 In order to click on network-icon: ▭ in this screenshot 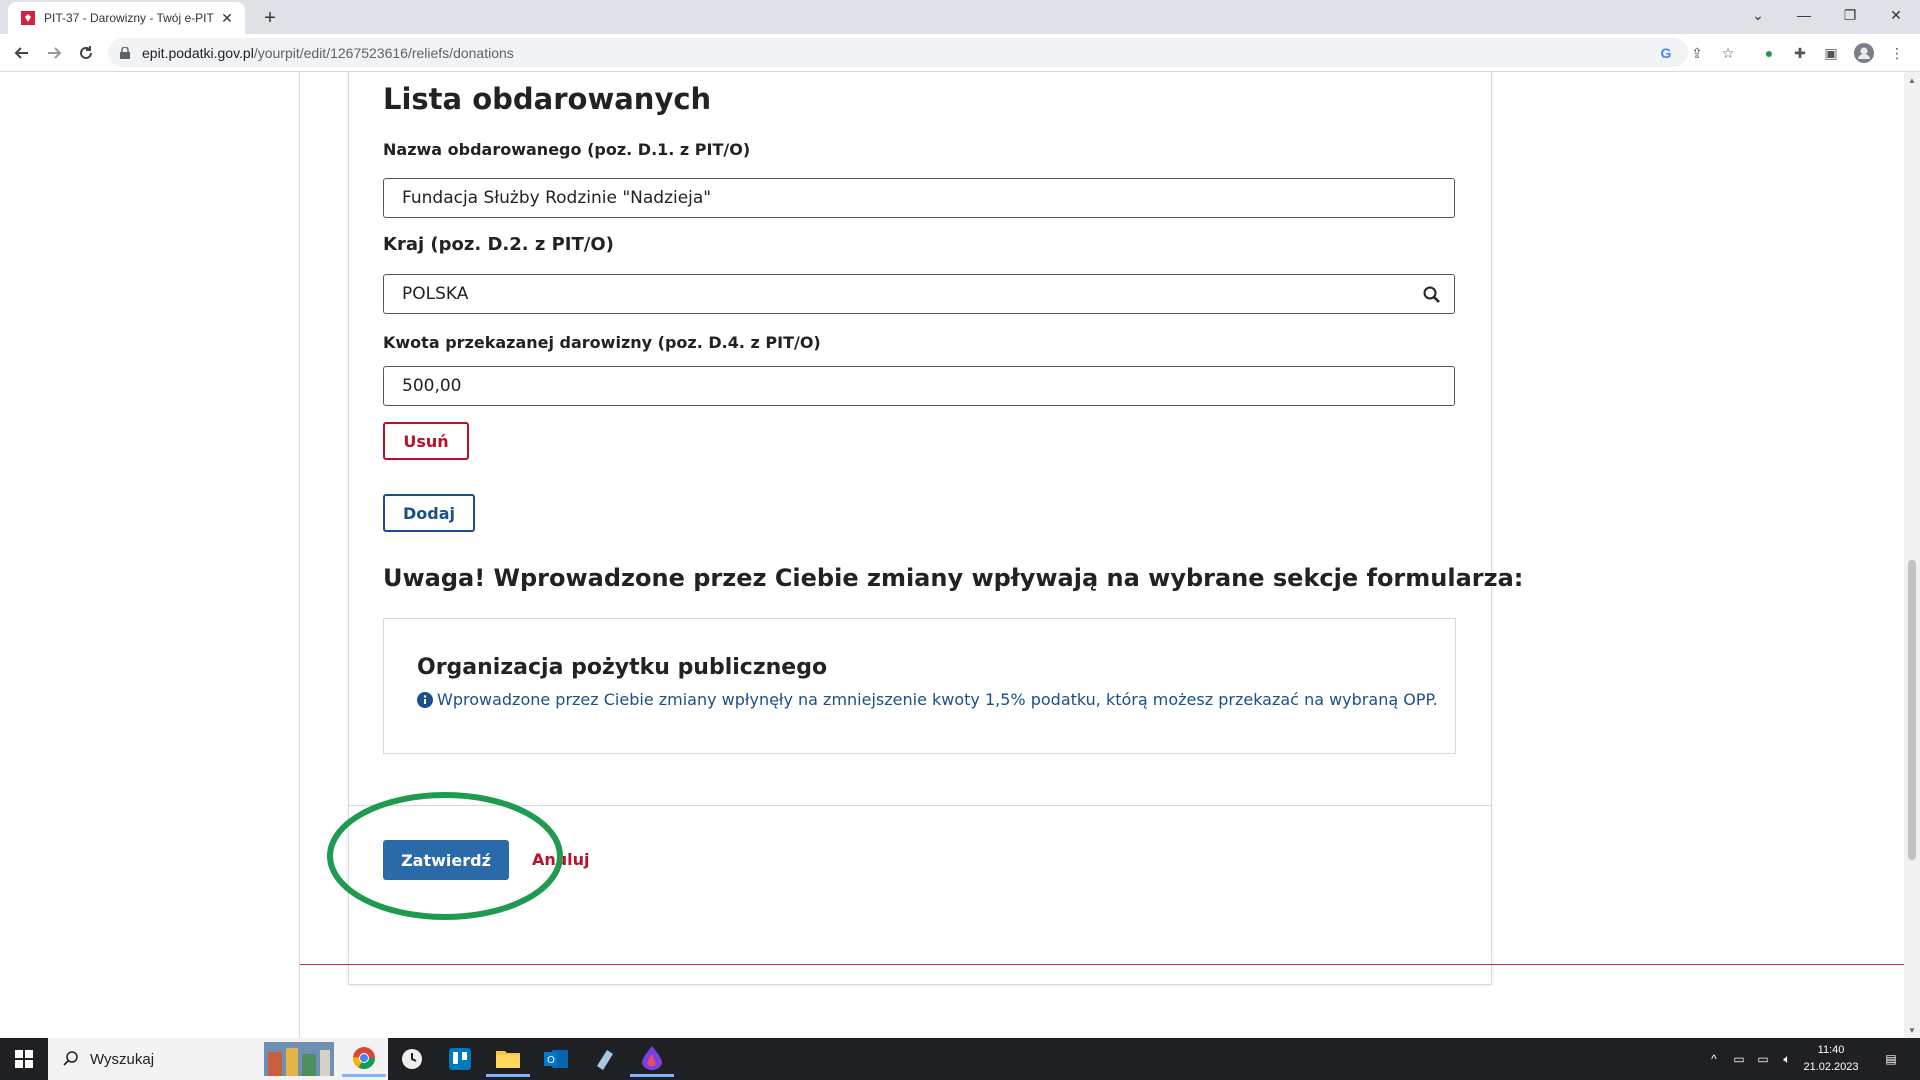, I will do `click(1763, 1059)`.